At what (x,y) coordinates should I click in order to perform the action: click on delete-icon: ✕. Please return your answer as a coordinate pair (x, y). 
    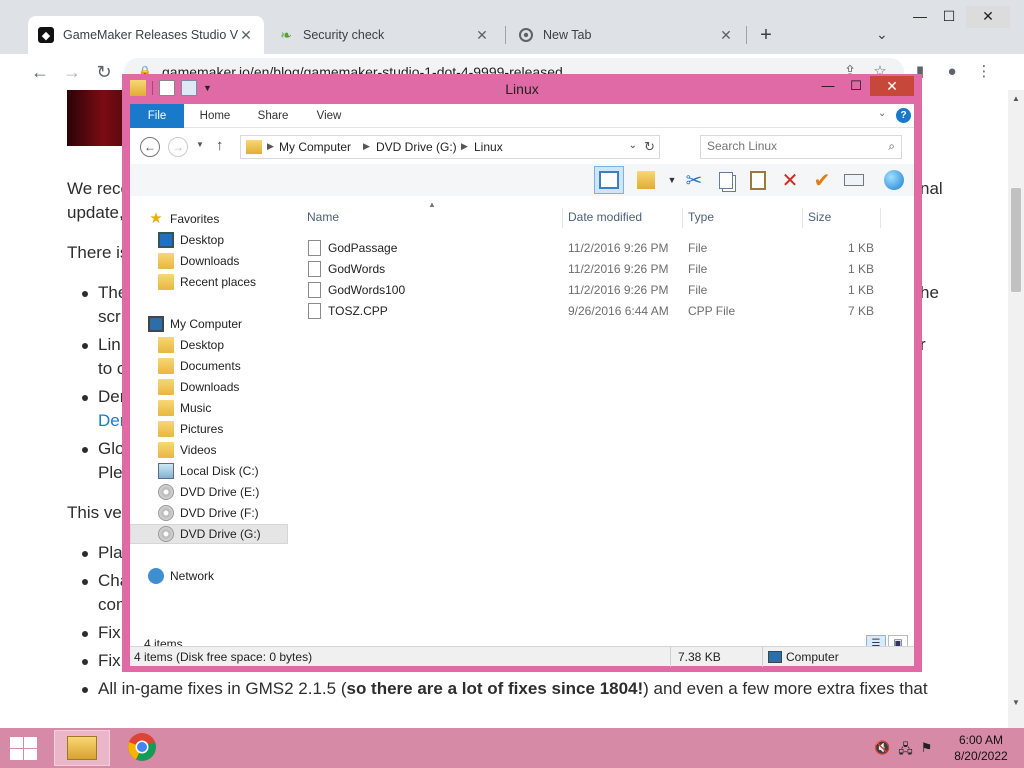
    Looking at the image, I should click on (790, 180).